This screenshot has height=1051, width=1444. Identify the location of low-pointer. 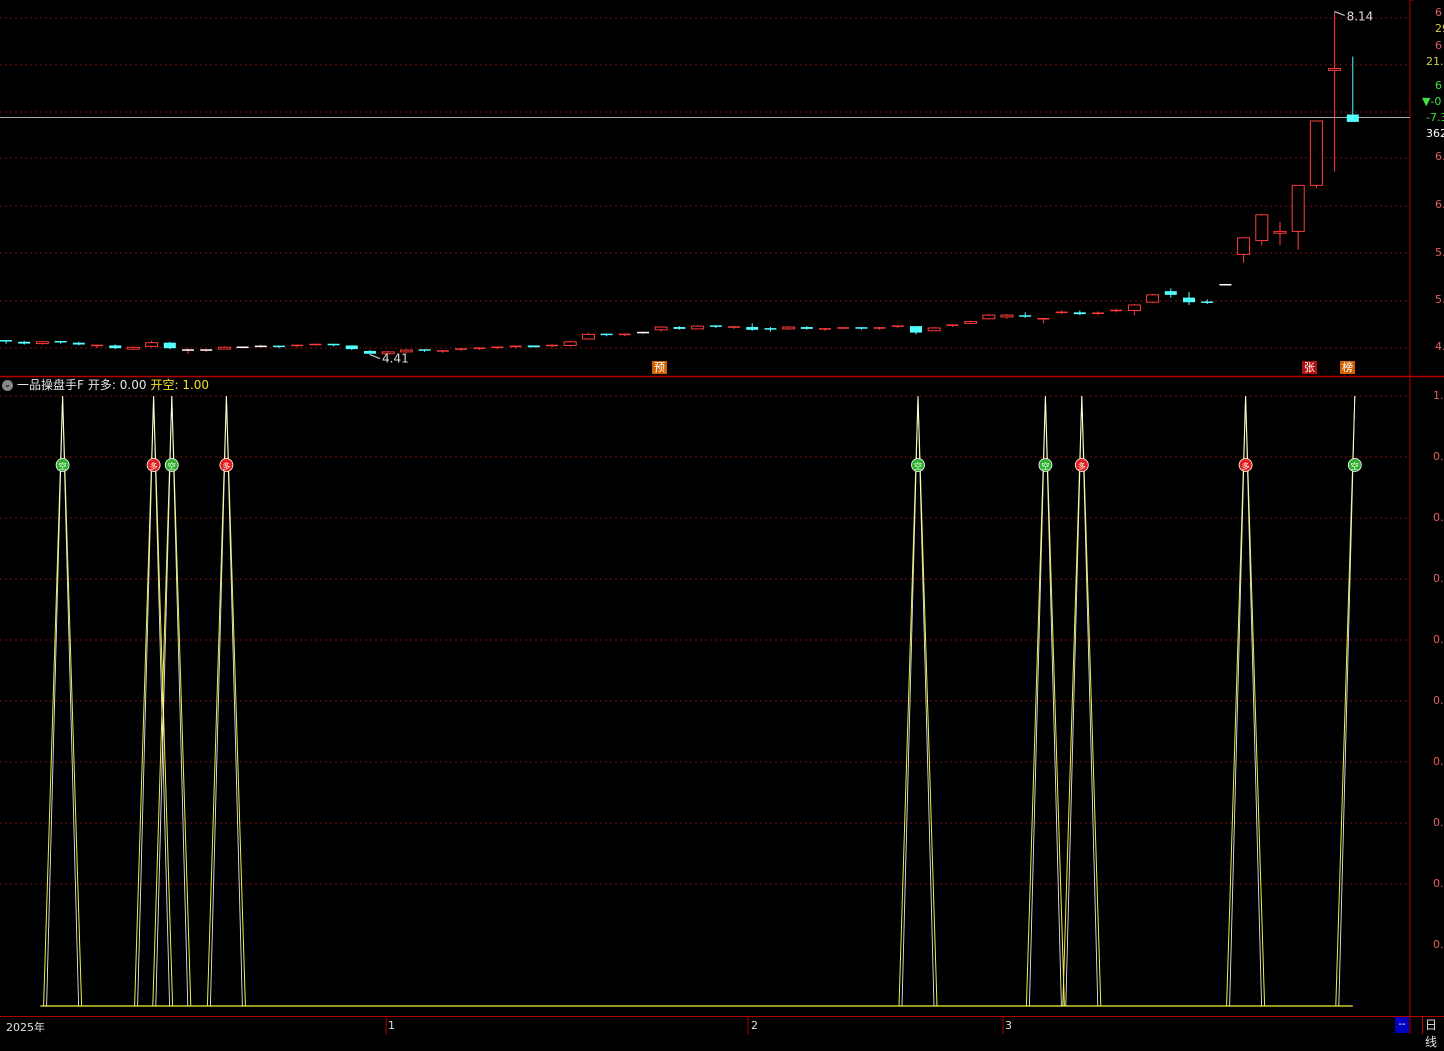
(375, 357).